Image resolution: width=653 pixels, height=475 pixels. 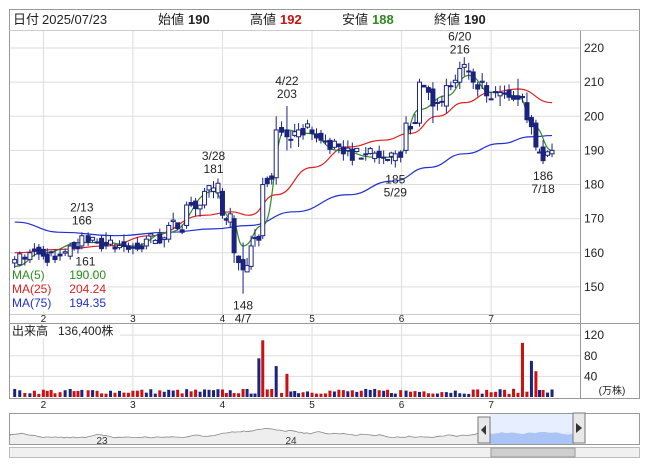 What do you see at coordinates (291, 19) in the screenshot?
I see `high-value: 192` at bounding box center [291, 19].